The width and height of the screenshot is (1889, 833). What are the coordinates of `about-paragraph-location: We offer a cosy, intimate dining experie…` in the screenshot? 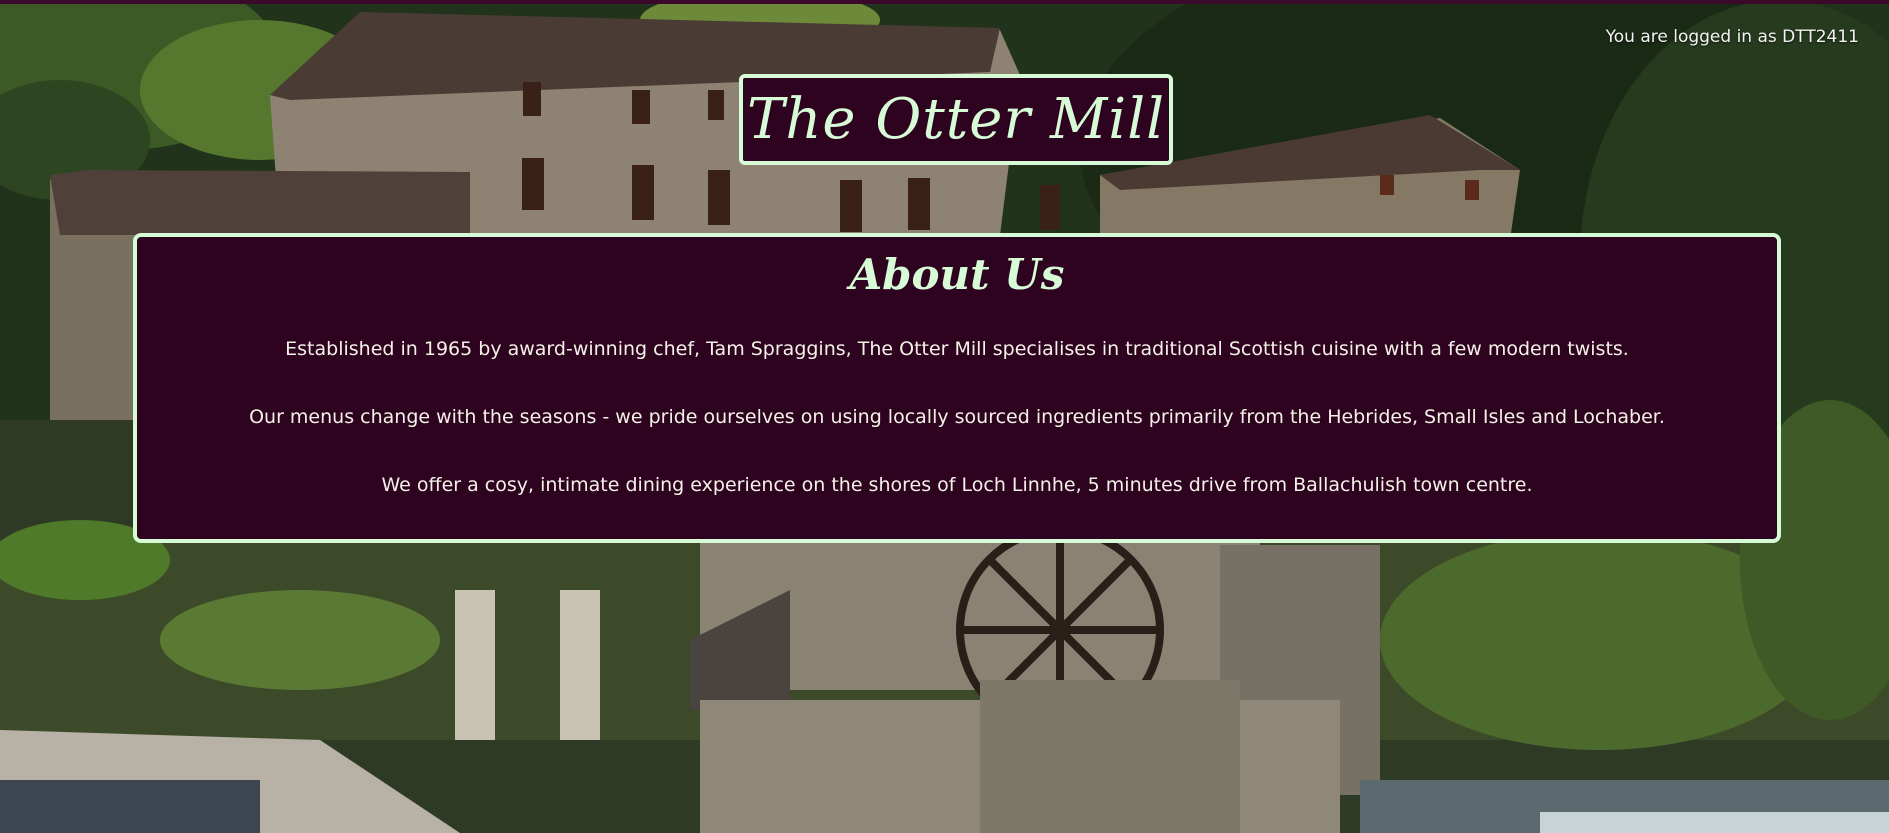 It's located at (957, 485).